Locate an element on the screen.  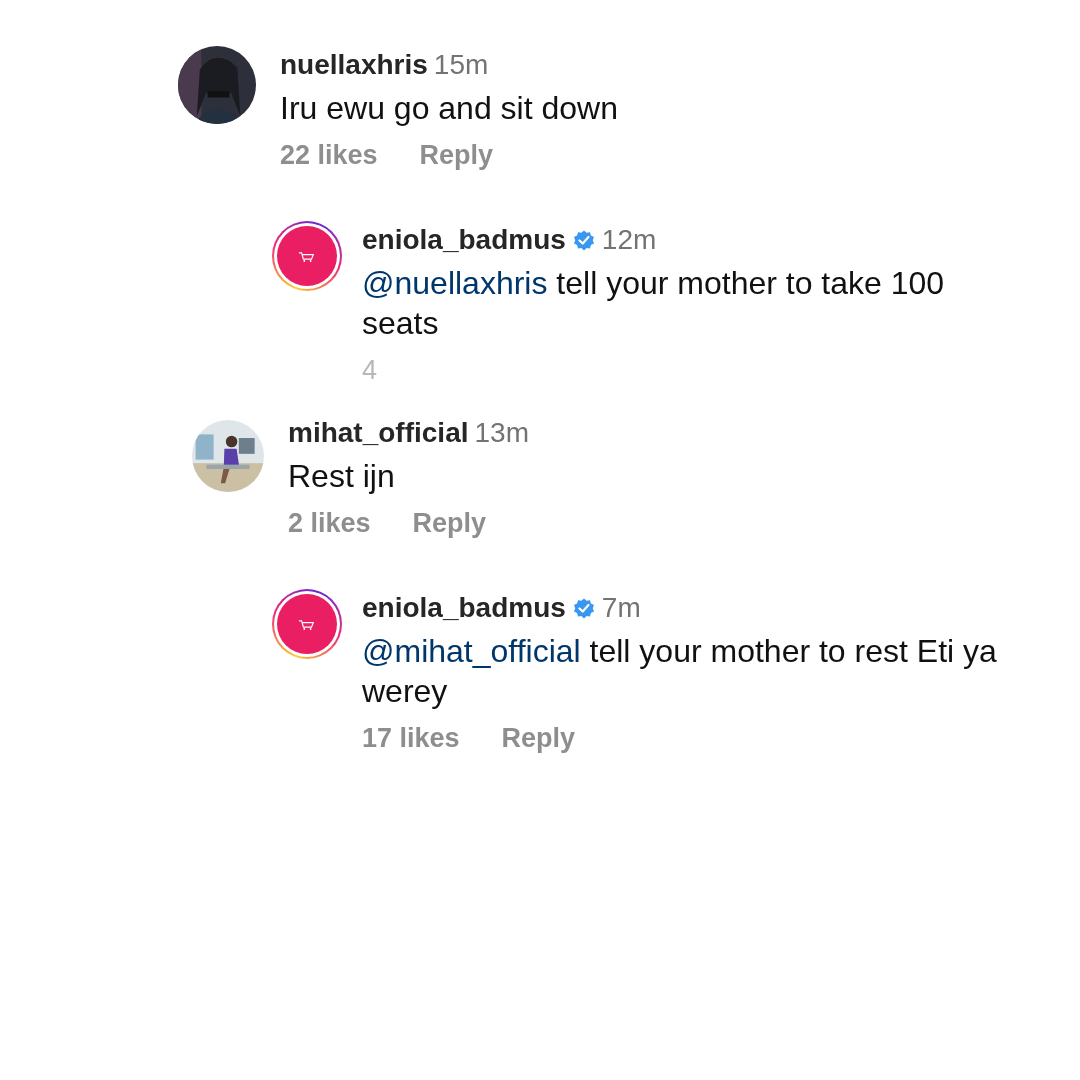
like-count: 17 likes is located at coordinates (411, 738).